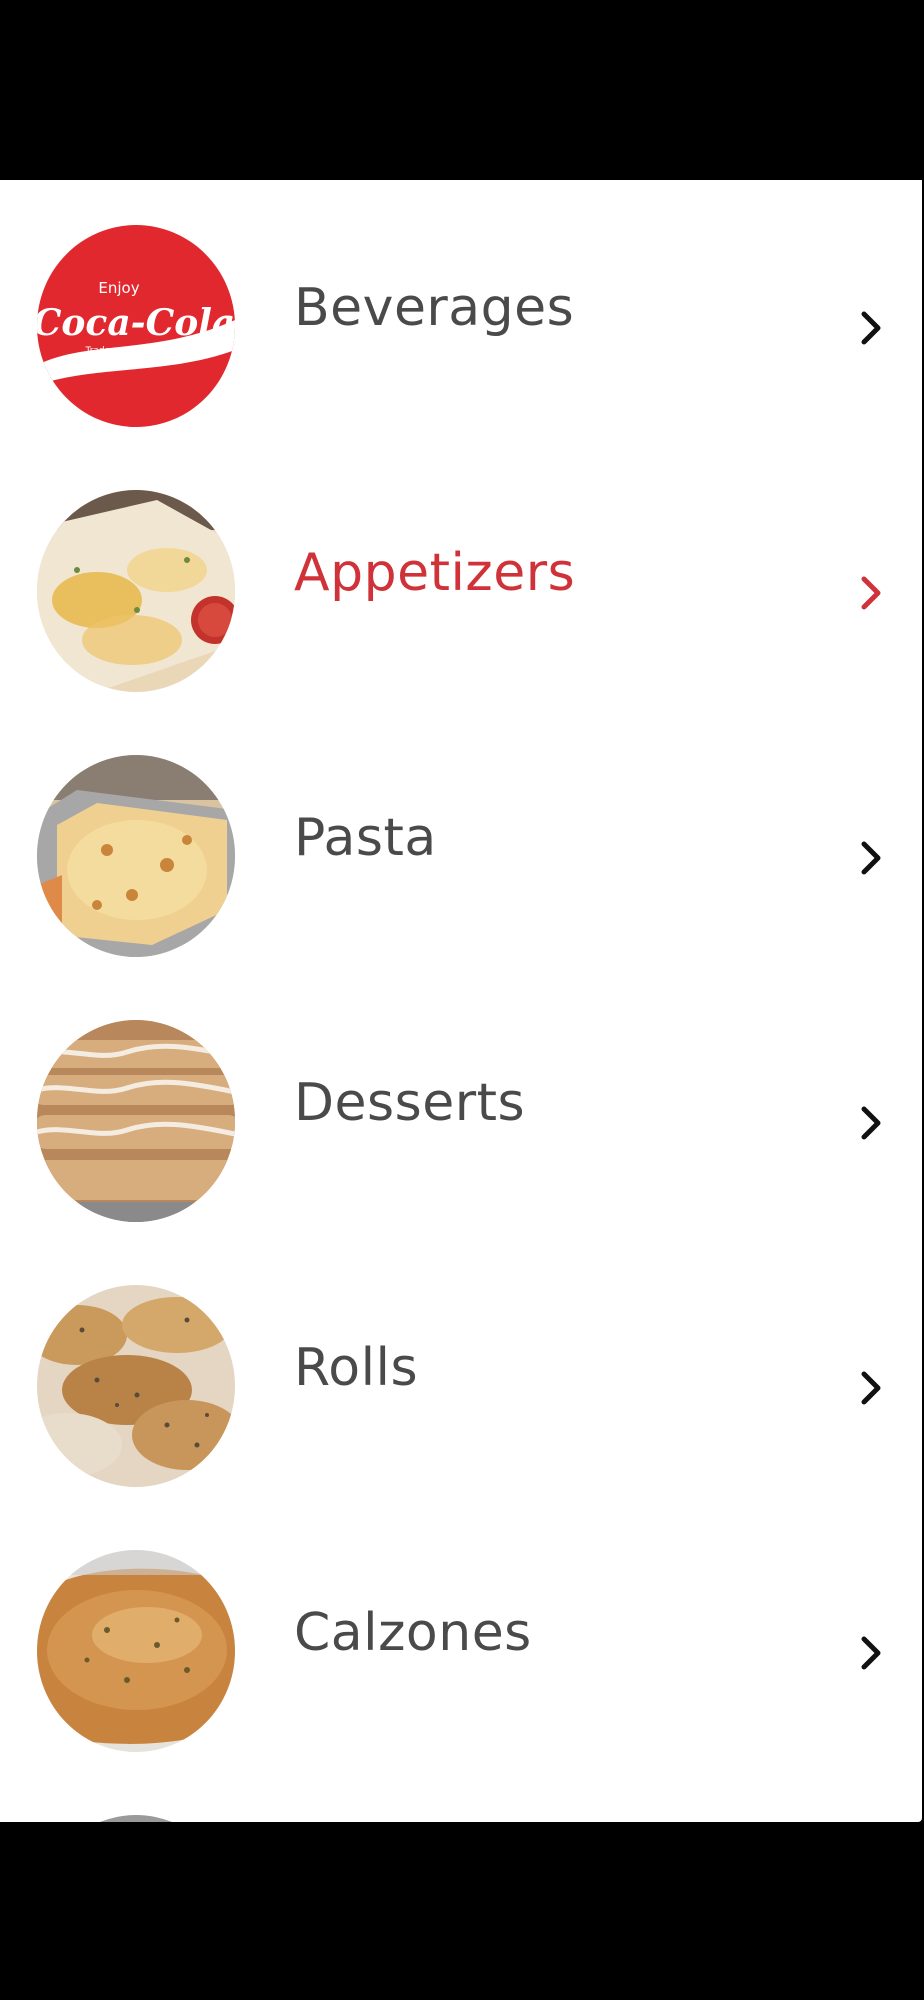 This screenshot has height=2000, width=924. Describe the element at coordinates (117, 351) in the screenshot. I see `svg-text: Trade-mark ®` at that location.